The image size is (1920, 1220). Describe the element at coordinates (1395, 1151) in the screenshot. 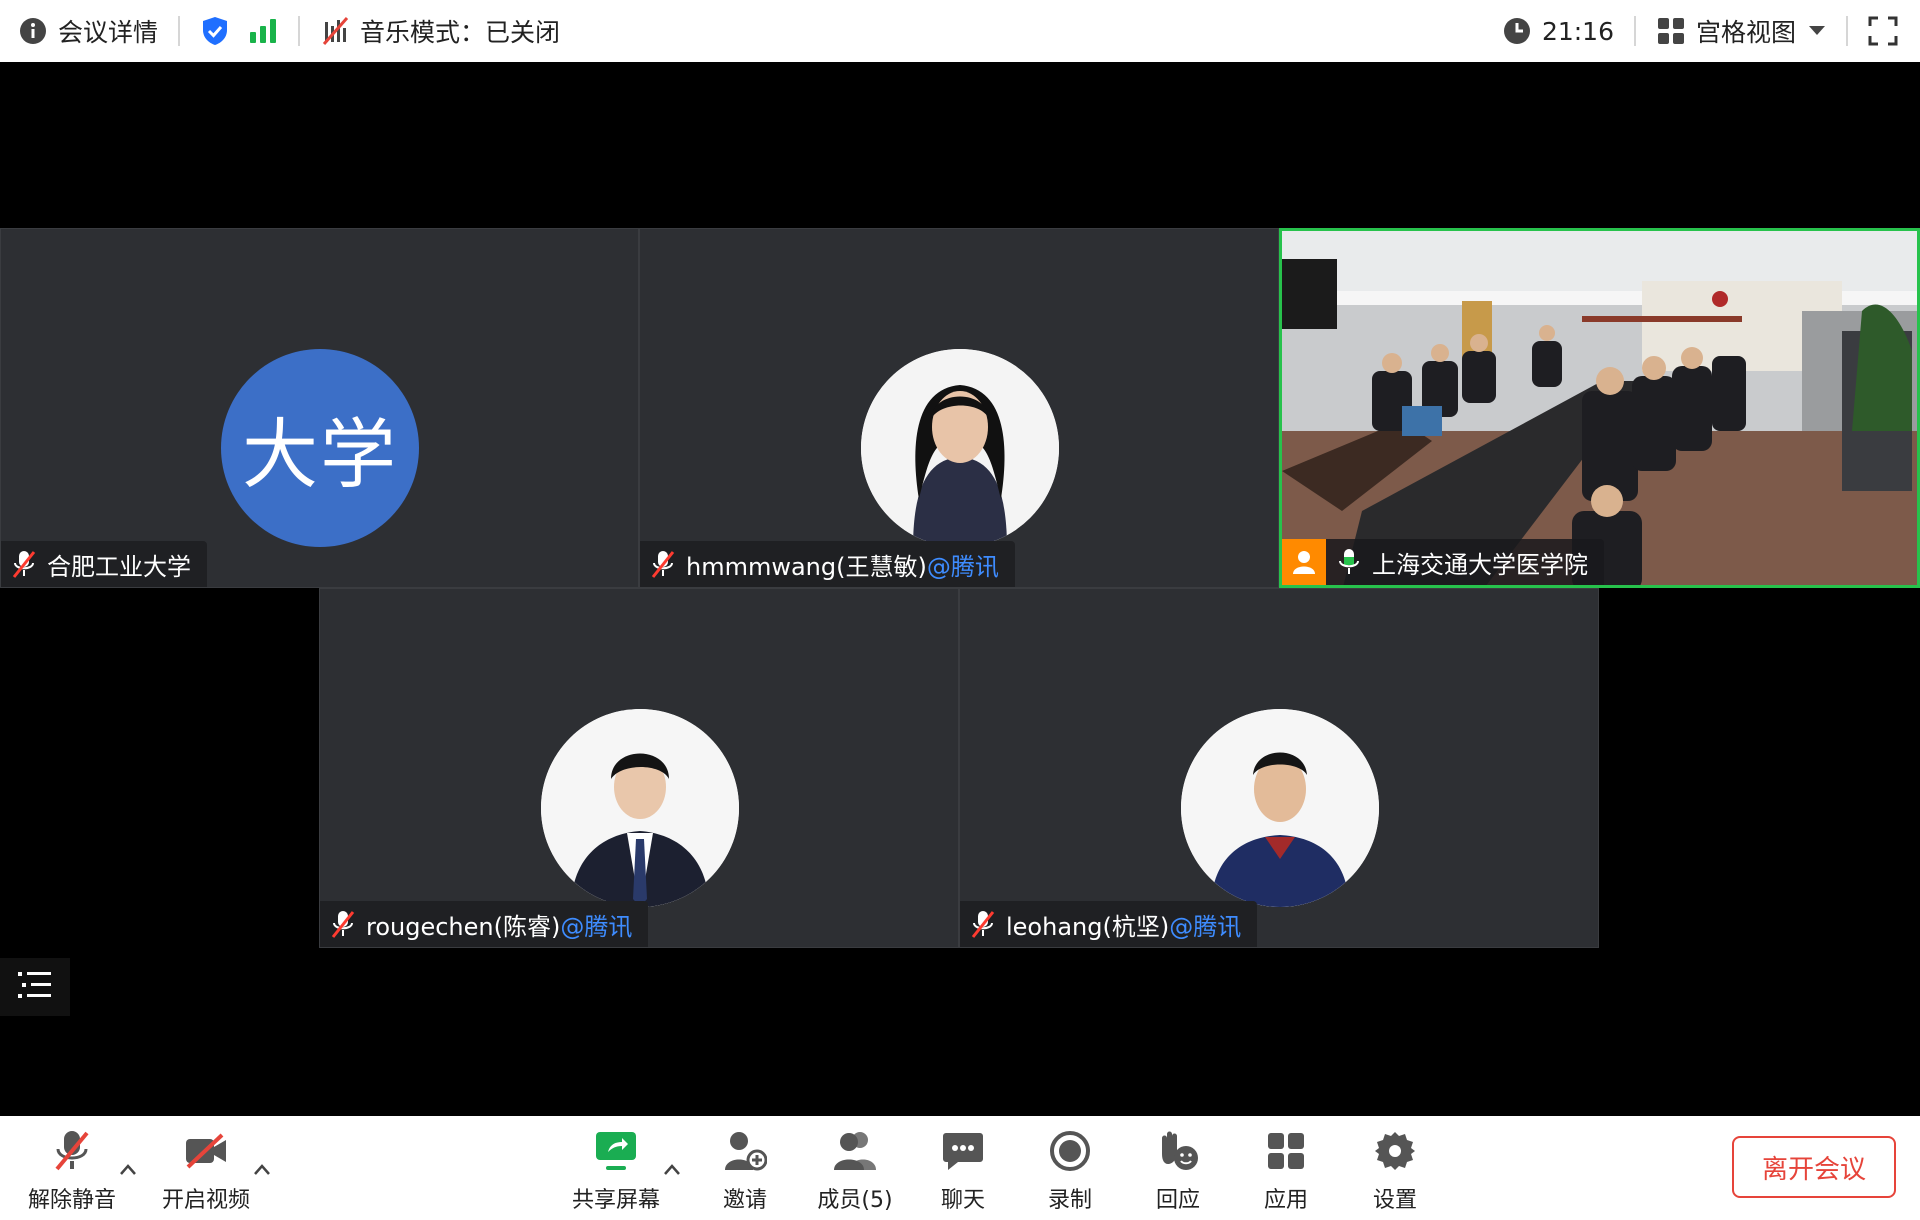

I see `gear-icon` at that location.